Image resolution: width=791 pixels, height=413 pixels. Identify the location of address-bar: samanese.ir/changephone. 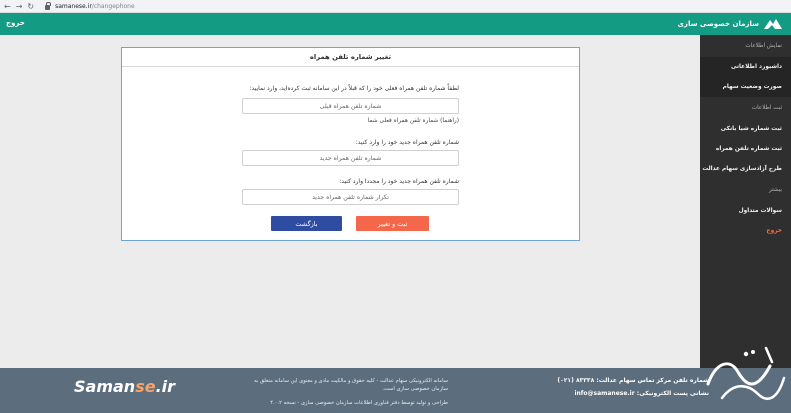
(95, 6).